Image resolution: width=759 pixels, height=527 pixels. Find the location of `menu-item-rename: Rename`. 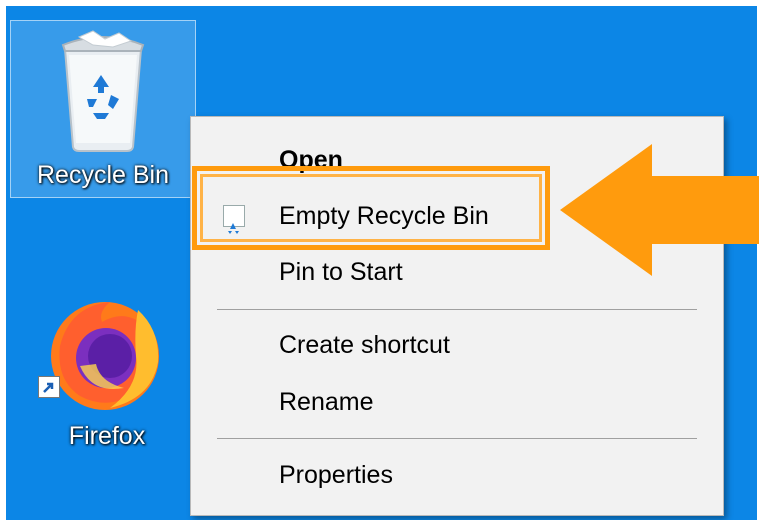

menu-item-rename: Rename is located at coordinates (457, 402).